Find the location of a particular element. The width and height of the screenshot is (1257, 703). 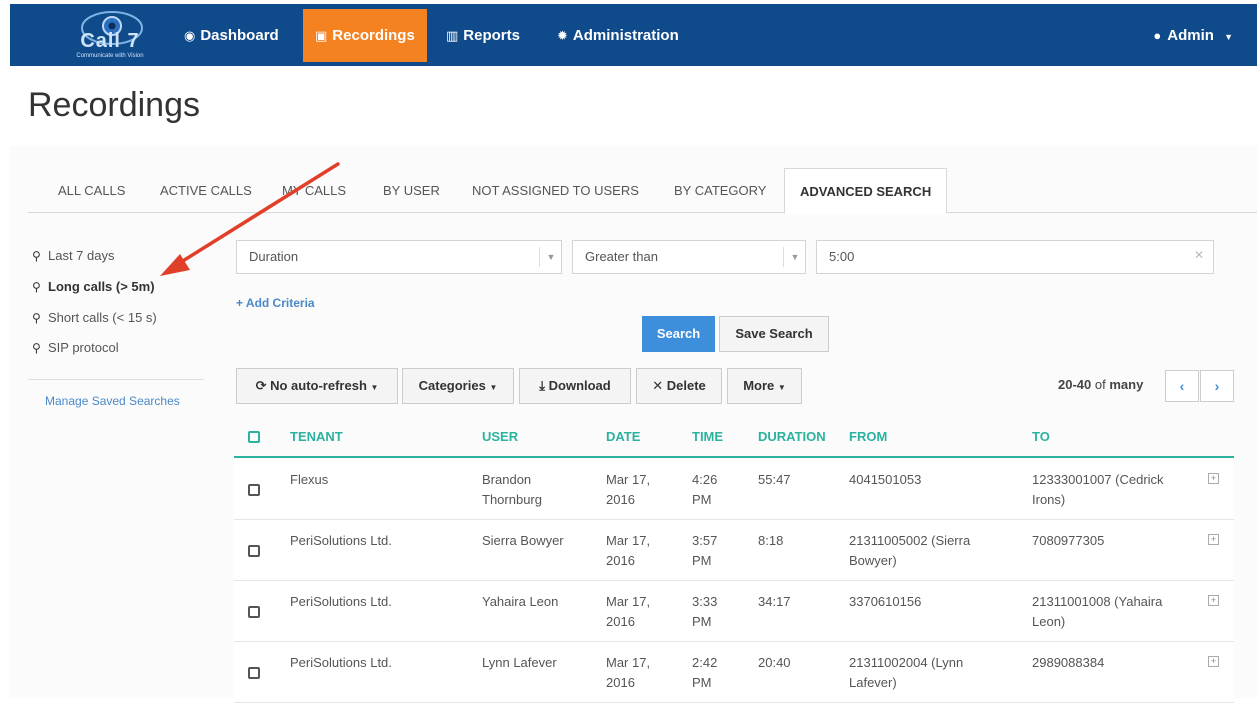

pager-range: 20-40 of many is located at coordinates (1101, 384).